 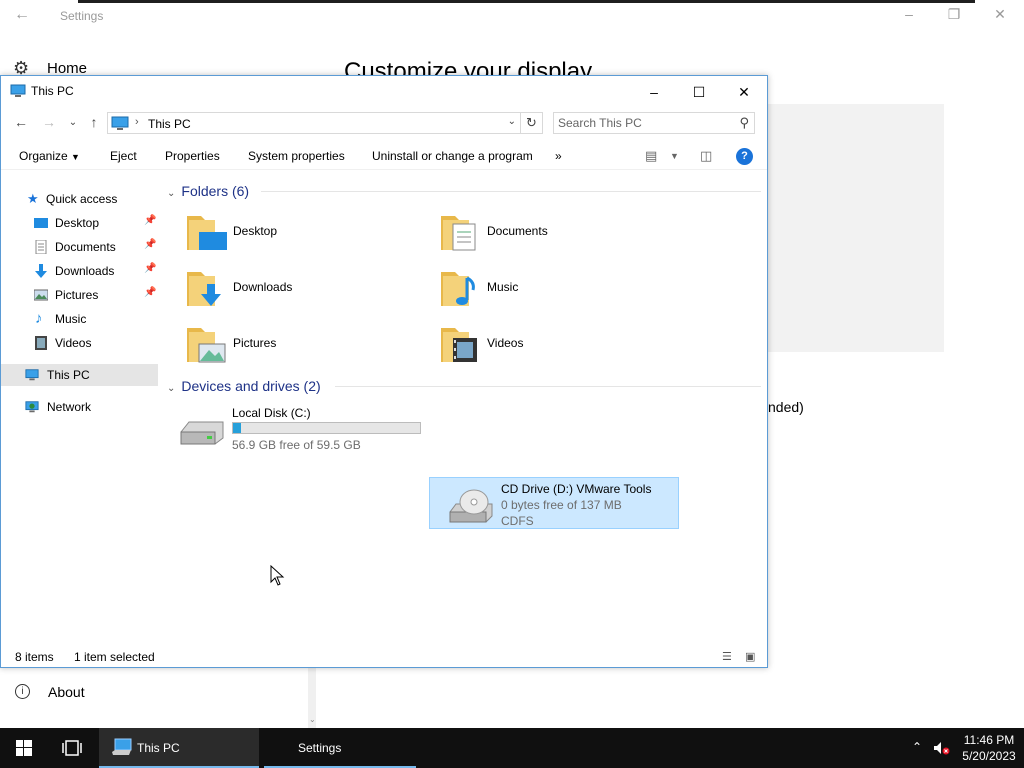 I want to click on more-commands-button: », so click(x=558, y=156).